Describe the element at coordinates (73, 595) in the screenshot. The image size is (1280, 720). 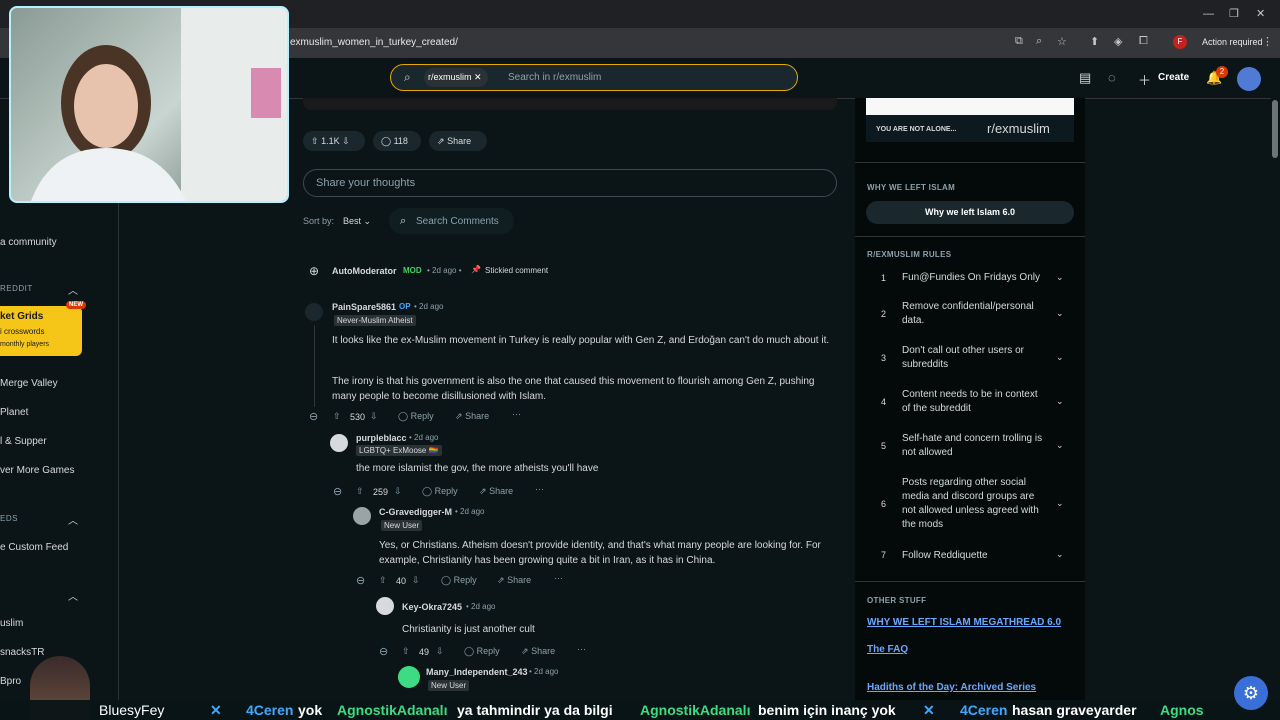
I see `collapse-communities-icon: ︿` at that location.